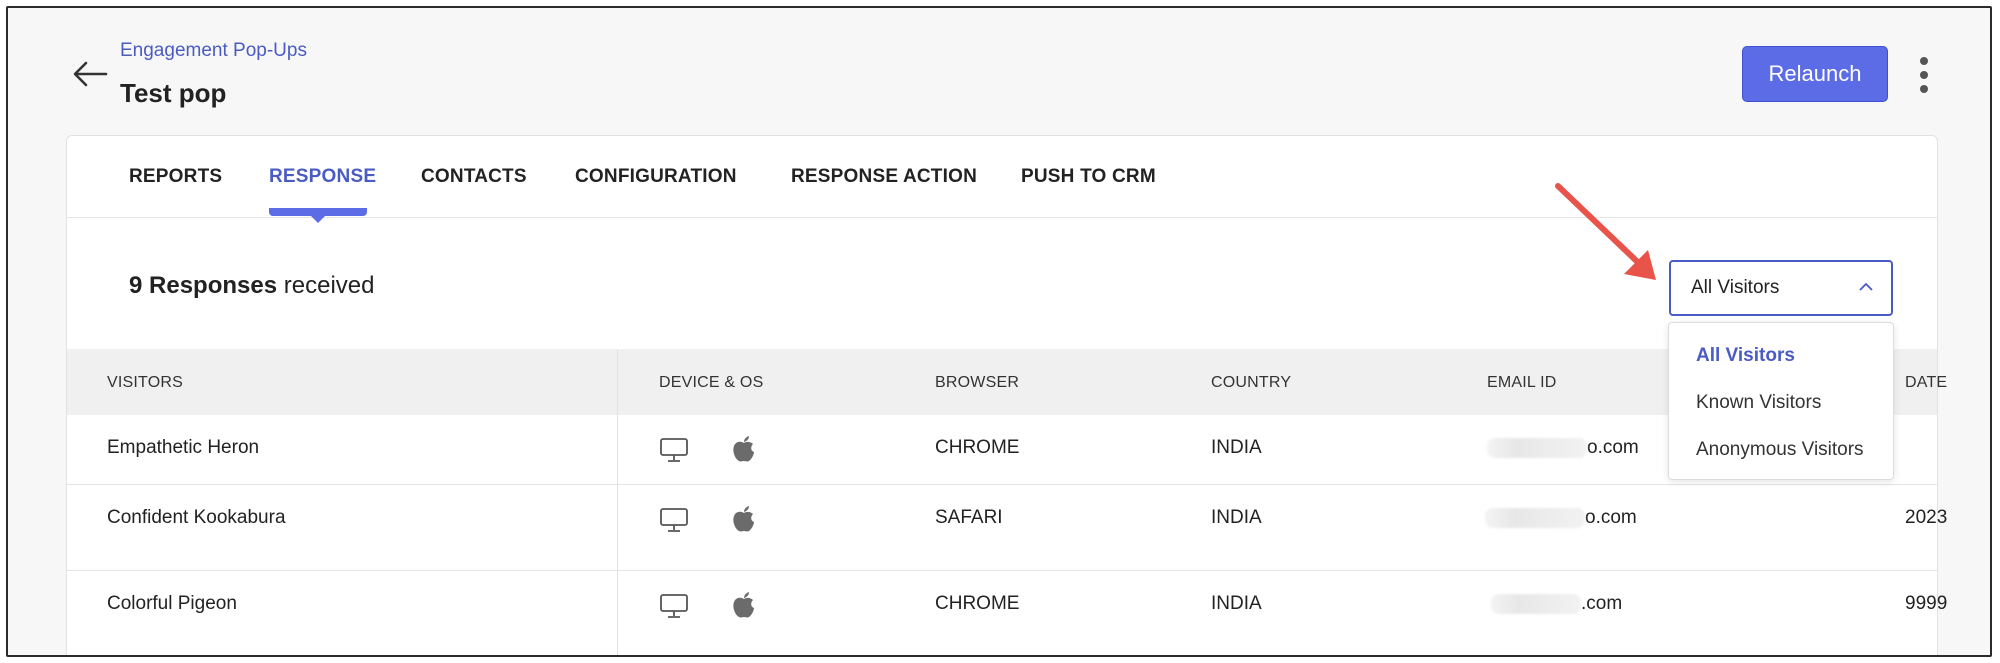  Describe the element at coordinates (175, 177) in the screenshot. I see `tab-reports: REPORTS` at that location.